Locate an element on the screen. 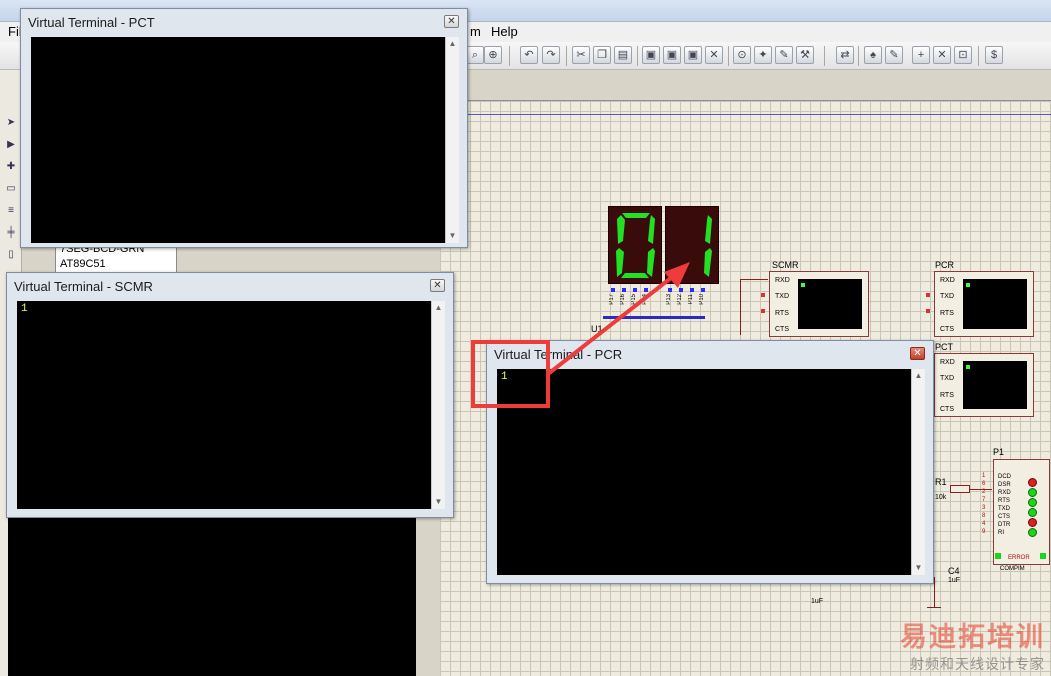 Image resolution: width=1051 pixels, height=676 pixels. compim-component: DCD 1 DSR 6 RXD 2 RTS 7 TXD 3 CTS 8 DTR 4 RI 9 ERROR is located at coordinates (1016, 512).